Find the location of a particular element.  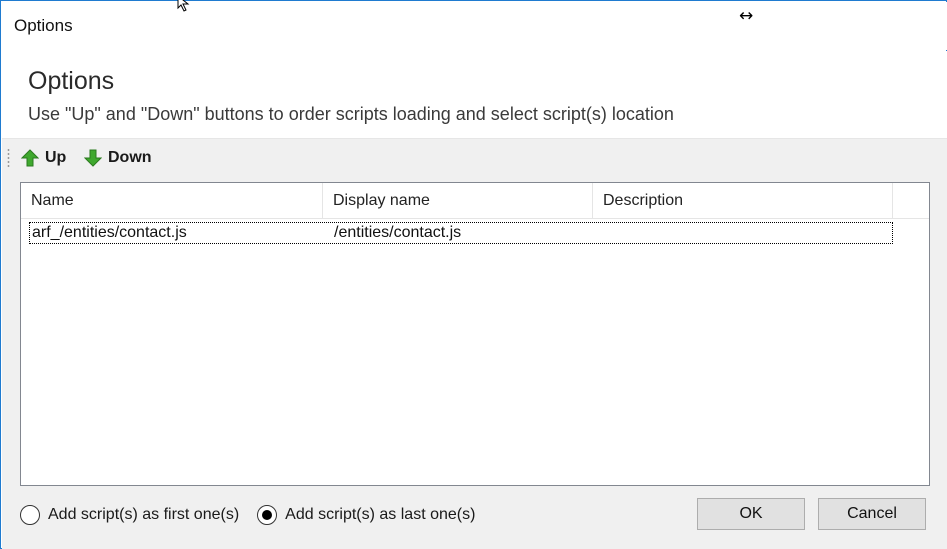

radio-last-label: Add script(s) as last one(s) is located at coordinates (380, 515).